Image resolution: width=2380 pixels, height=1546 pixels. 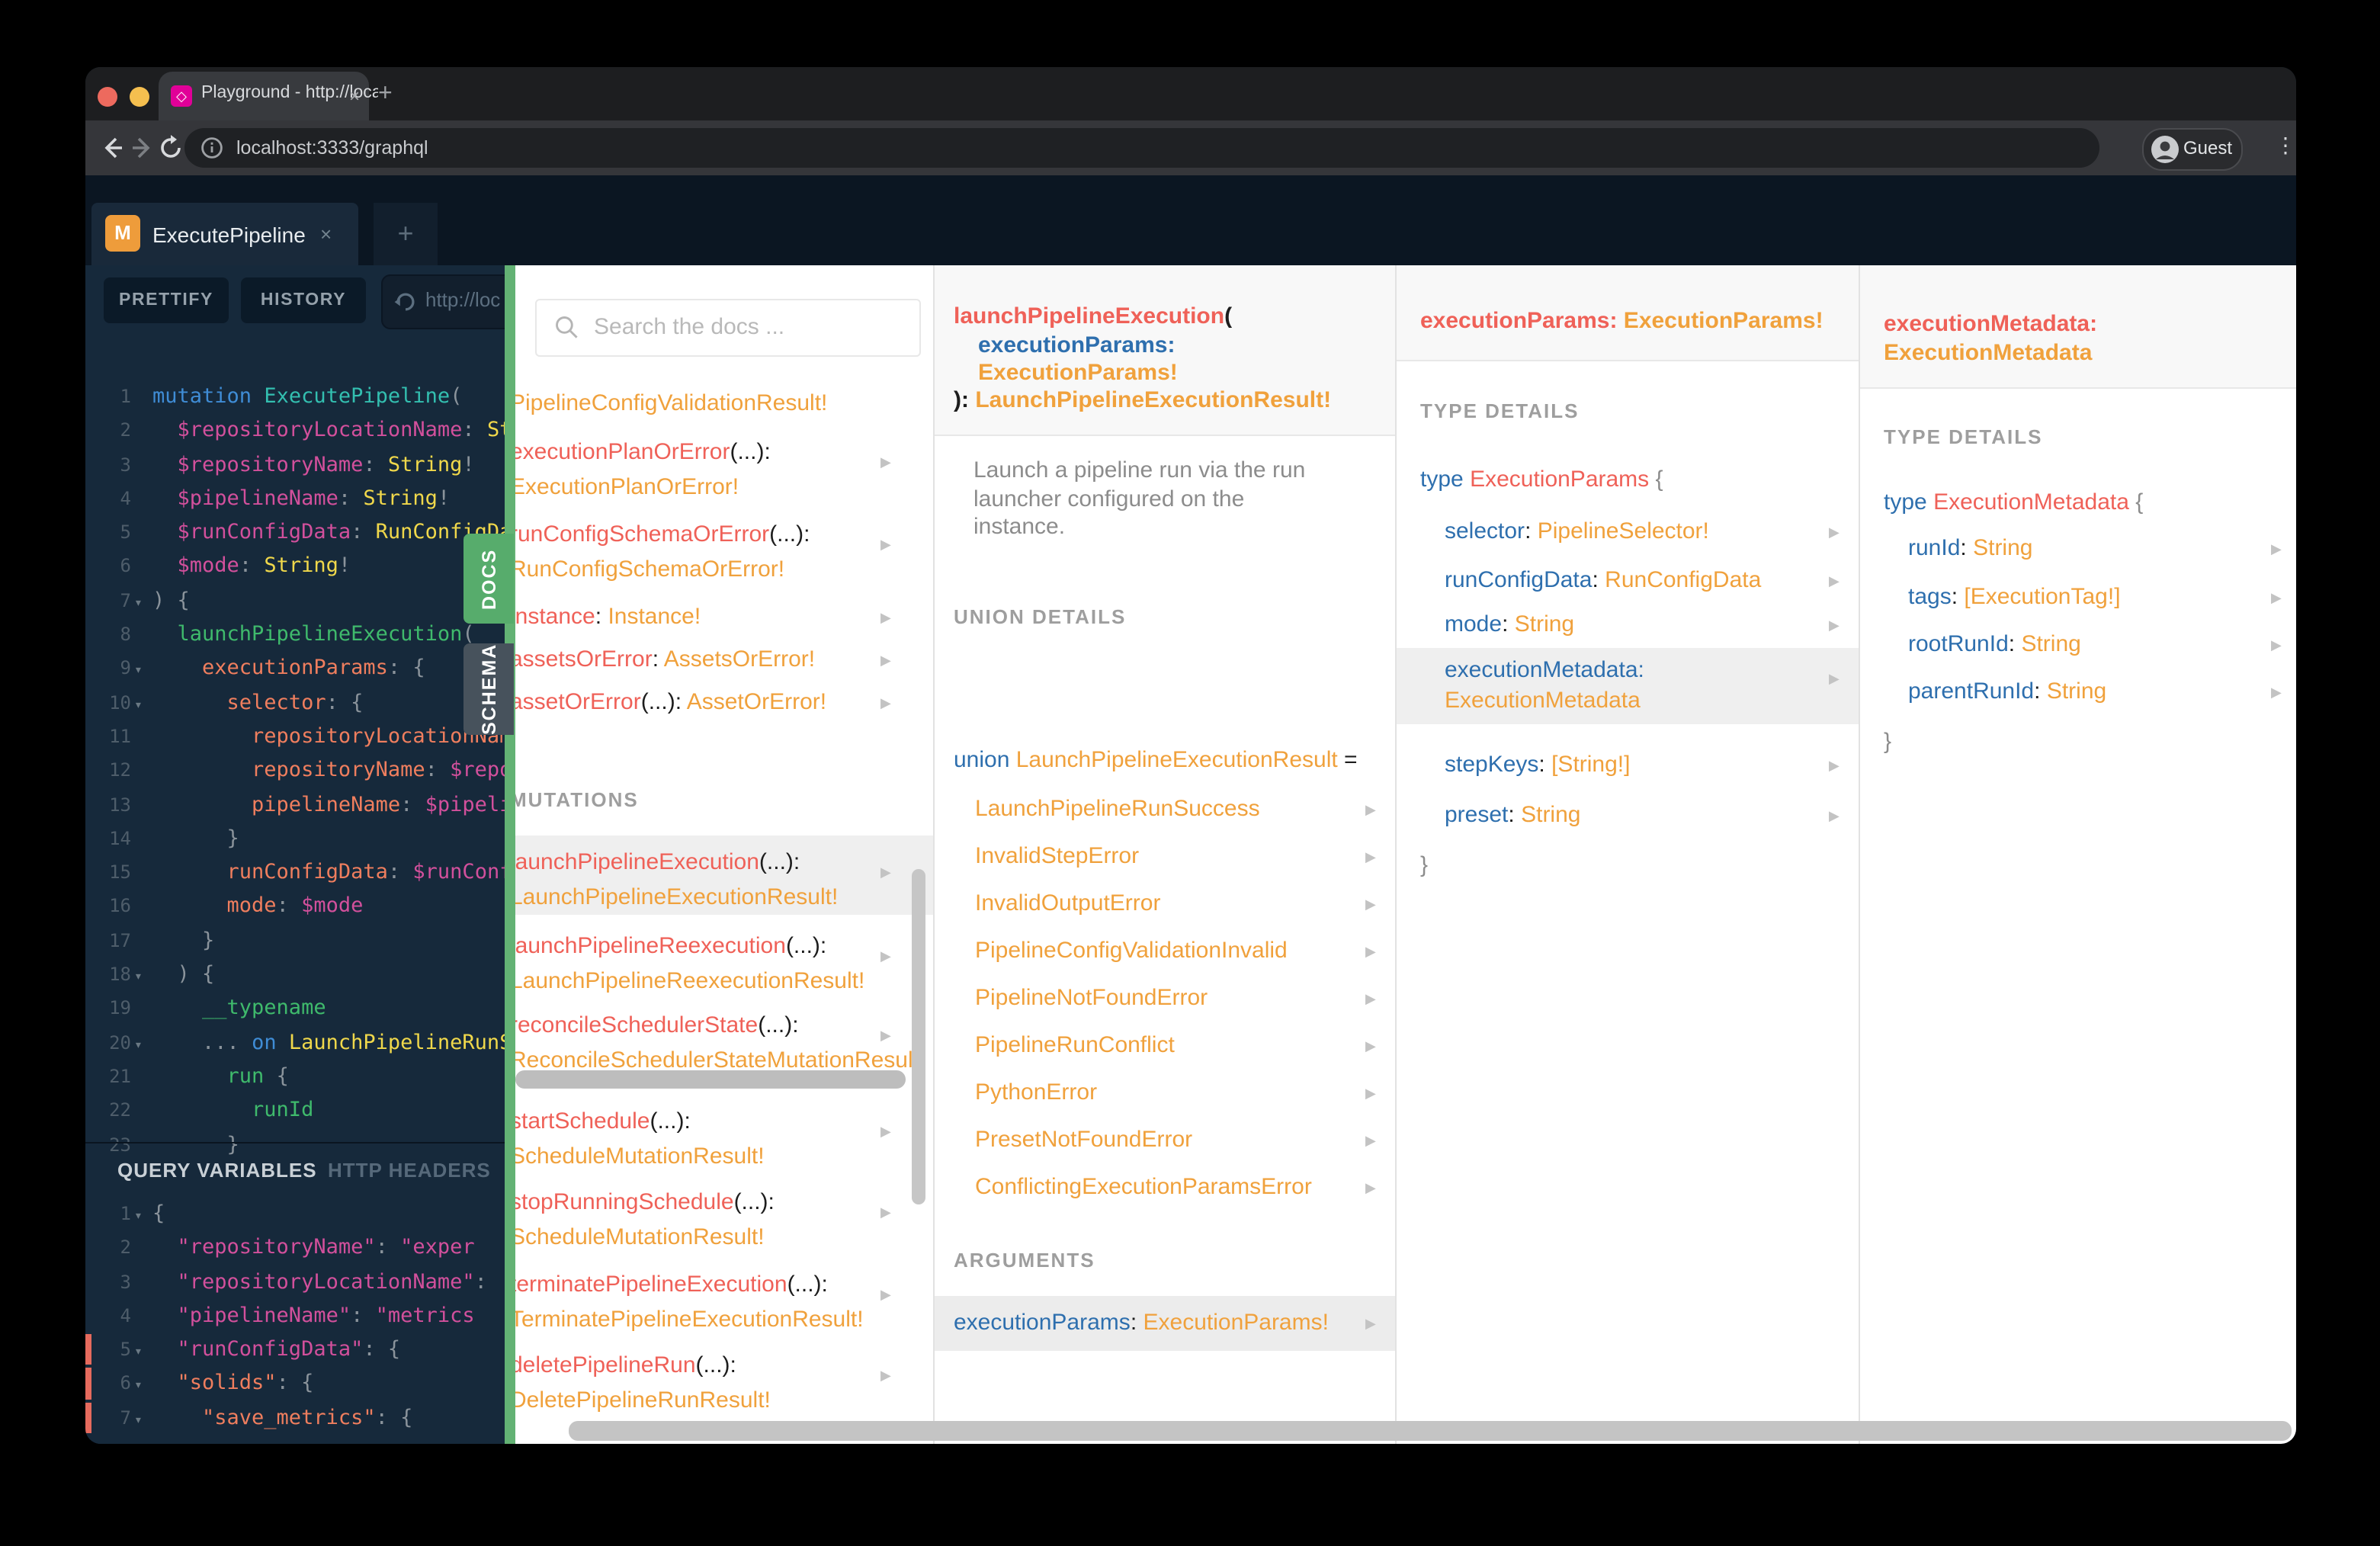 What do you see at coordinates (217, 1170) in the screenshot?
I see `tab-query-variables: QUERY VARIABLES` at bounding box center [217, 1170].